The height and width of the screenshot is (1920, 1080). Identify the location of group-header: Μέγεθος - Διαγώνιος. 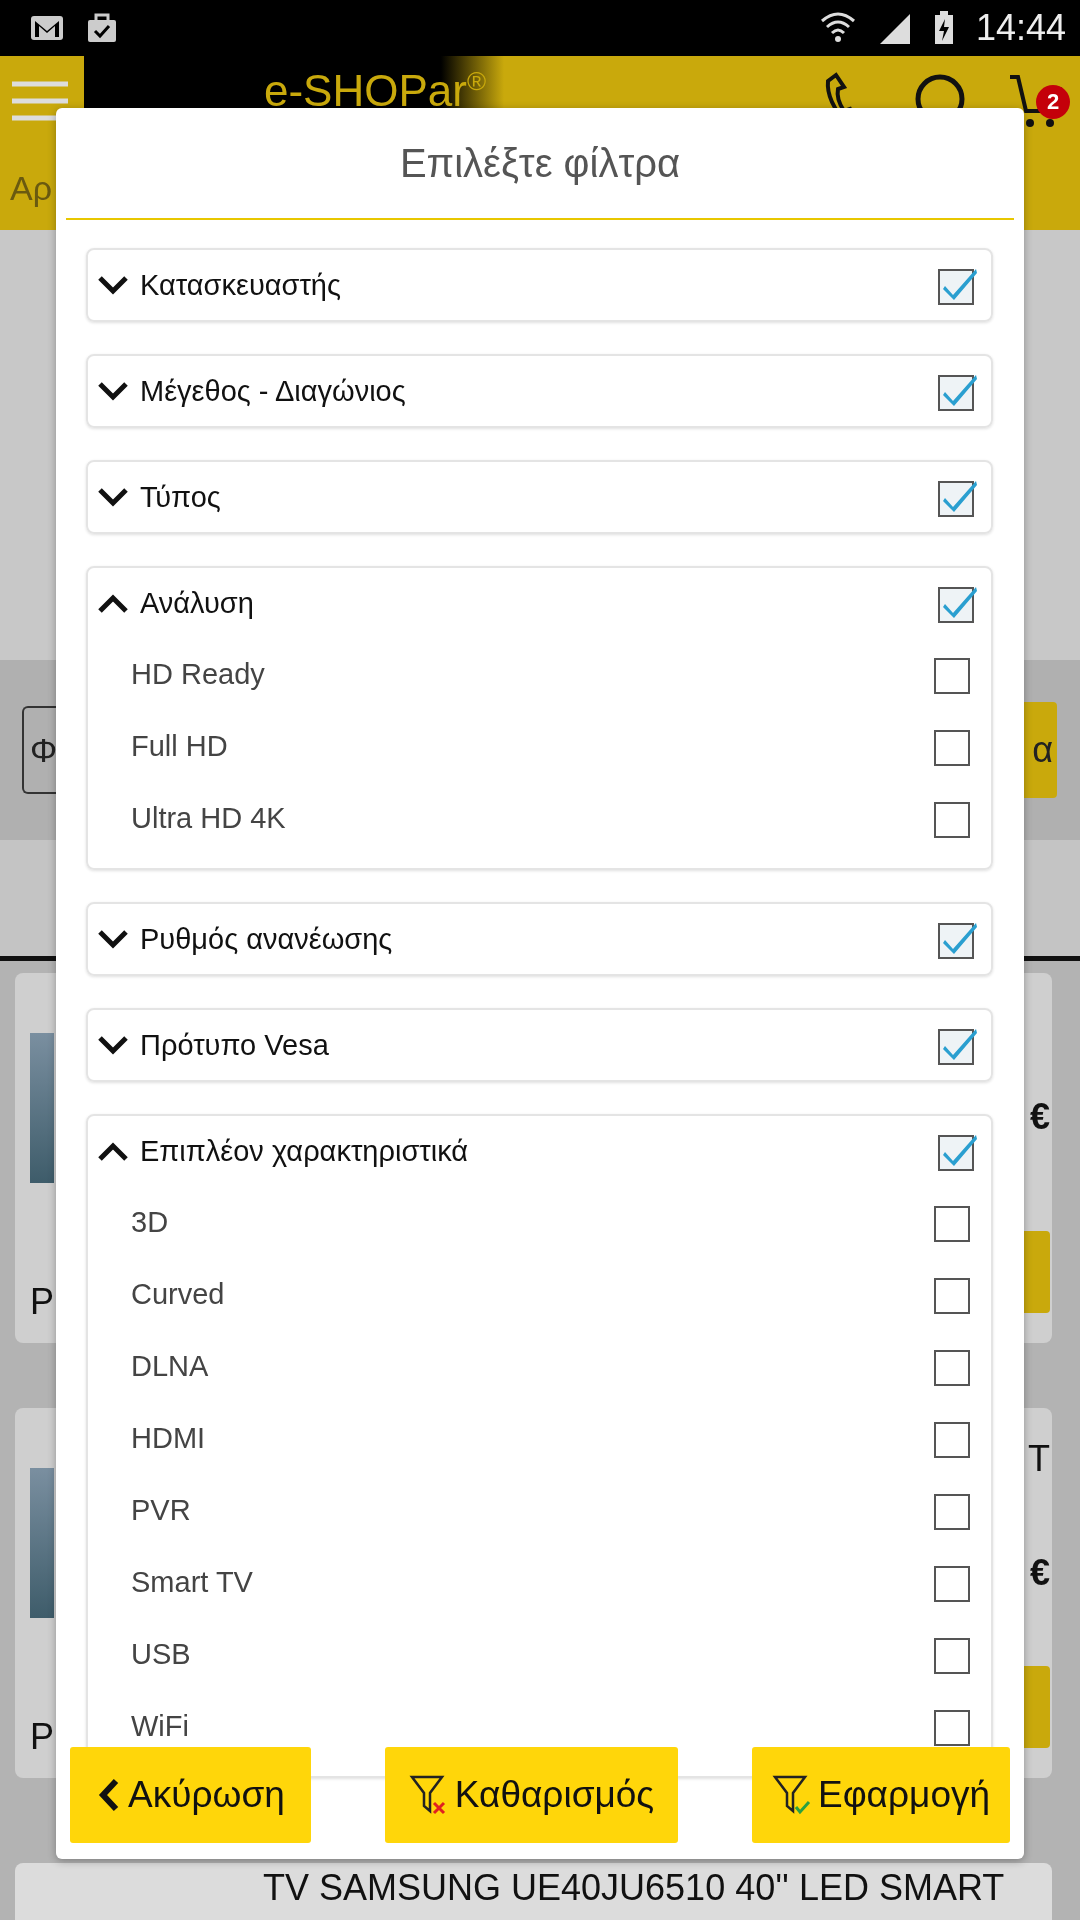
(539, 391).